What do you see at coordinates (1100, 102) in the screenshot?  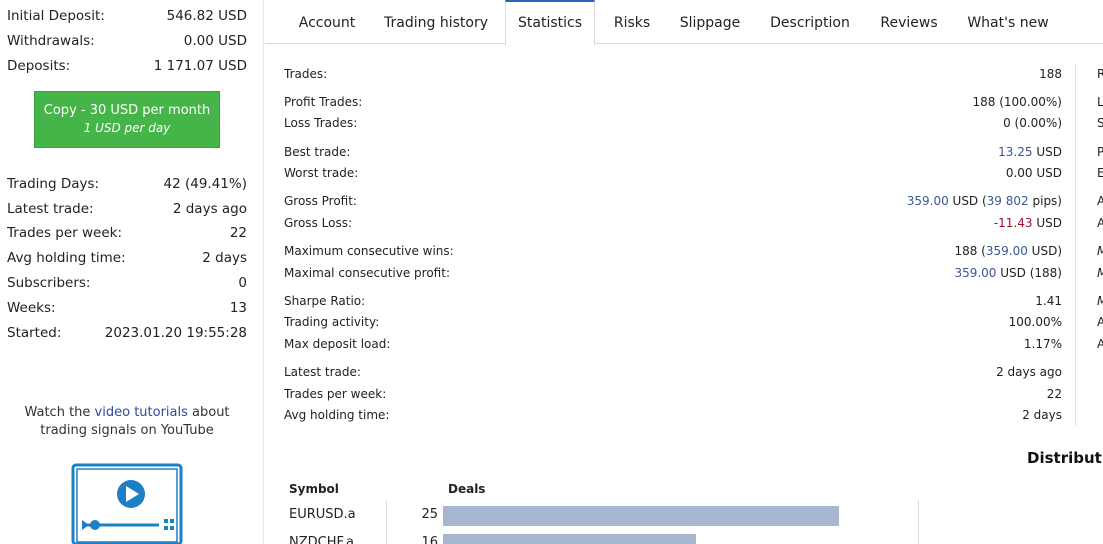 I see `right-column-label: L` at bounding box center [1100, 102].